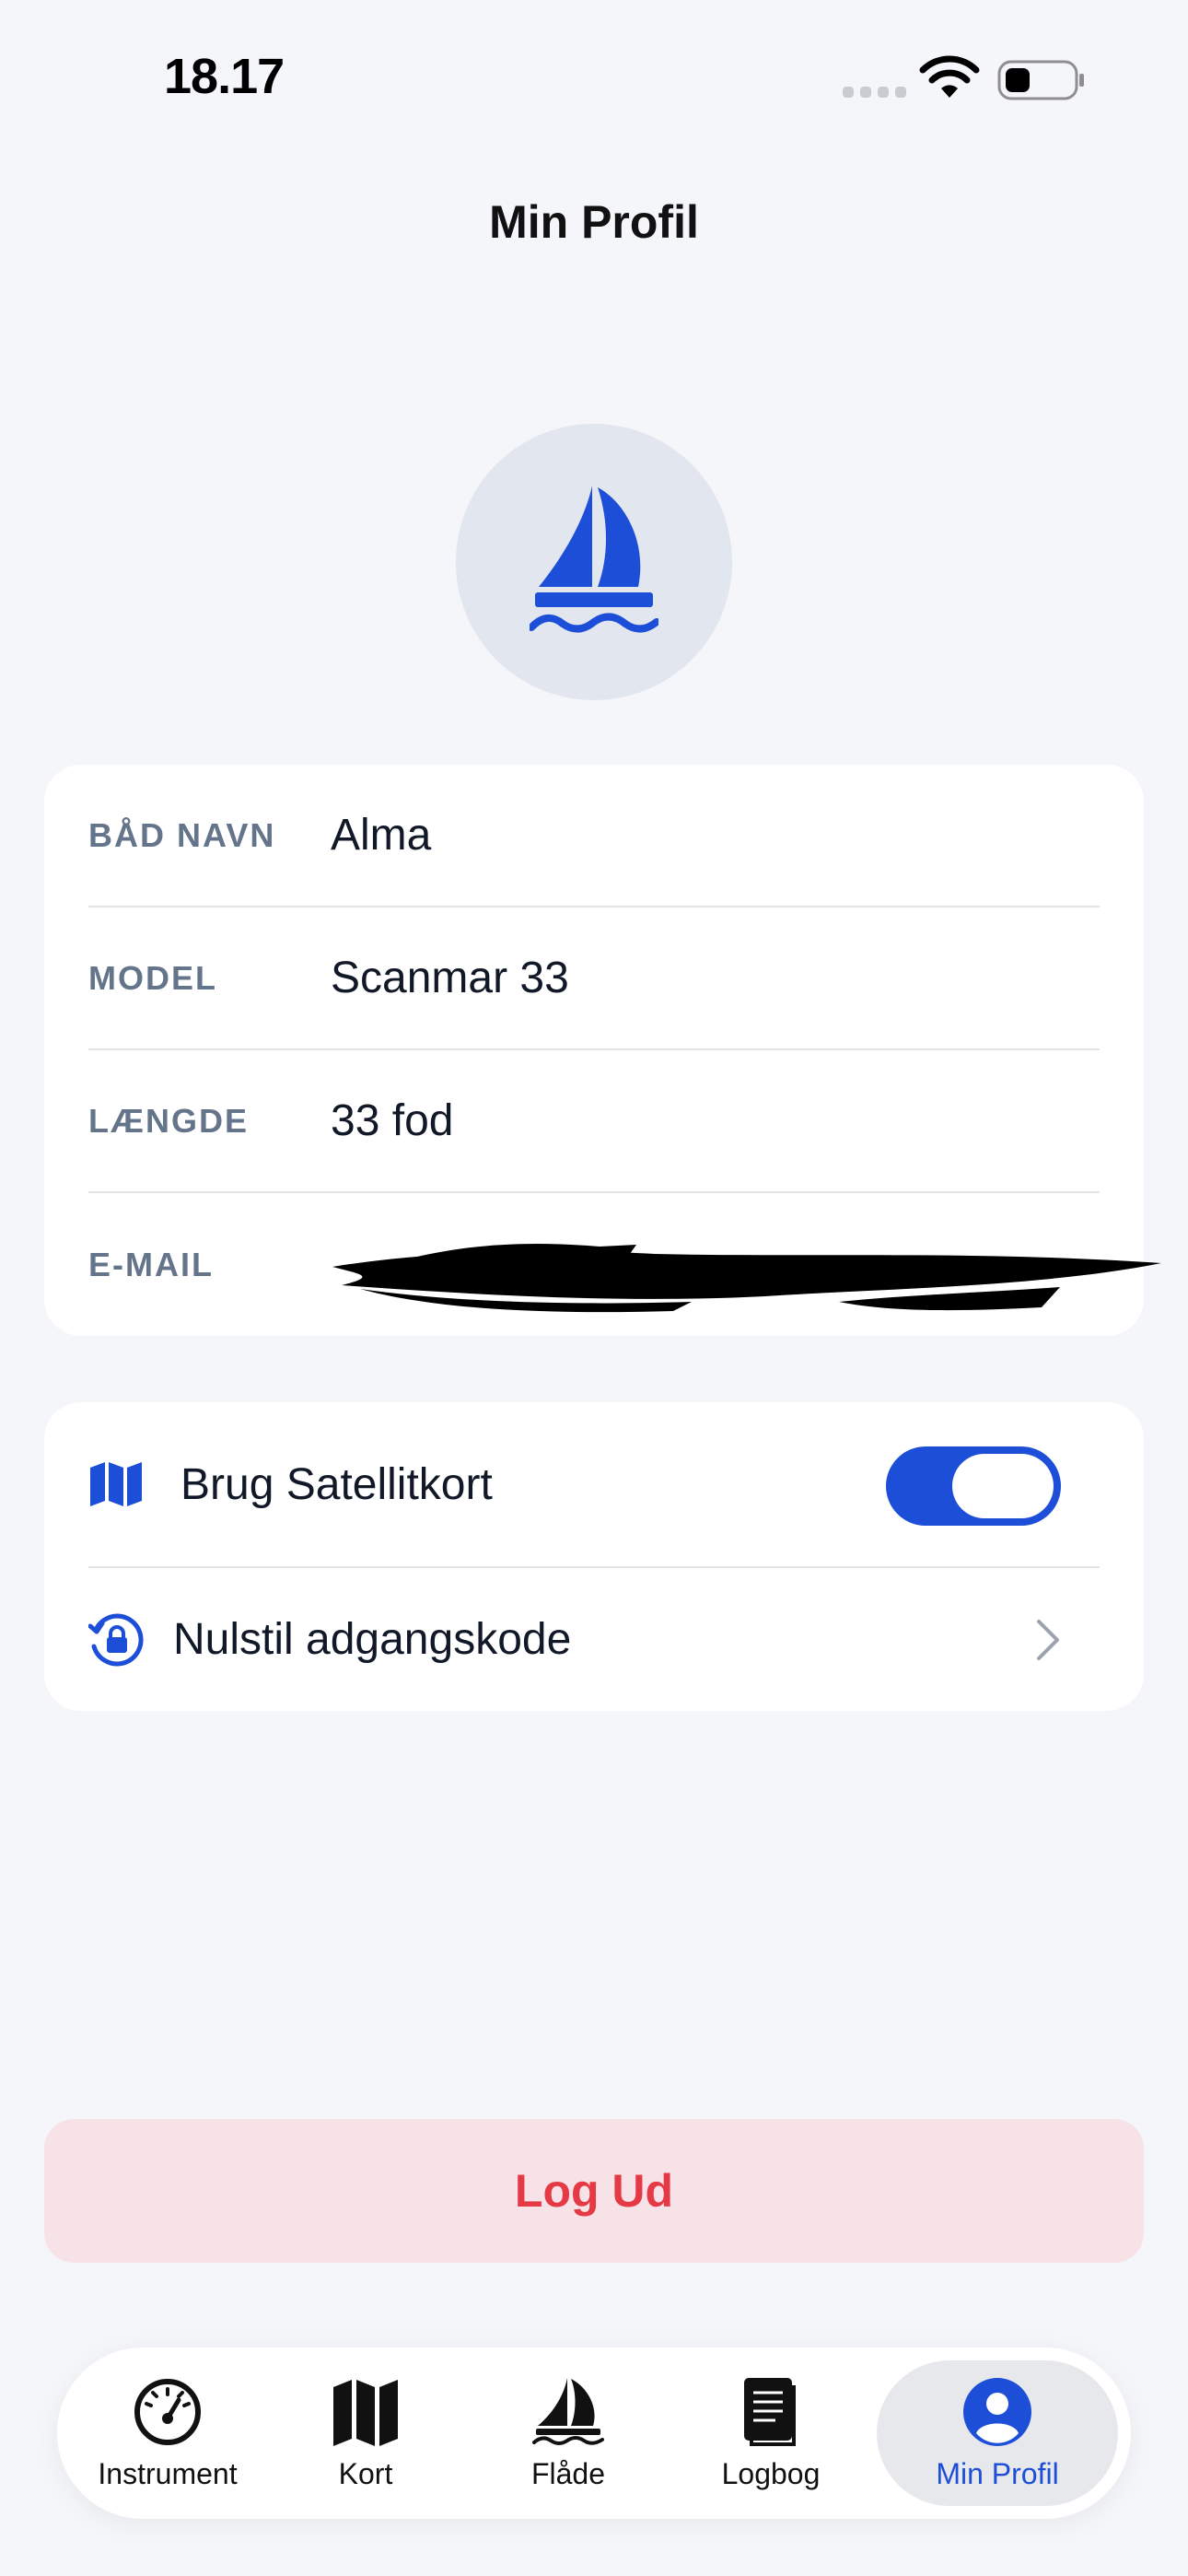 This screenshot has height=2576, width=1188. Describe the element at coordinates (594, 1485) in the screenshot. I see `satellite-map-setting: Brug Satellitkort` at that location.